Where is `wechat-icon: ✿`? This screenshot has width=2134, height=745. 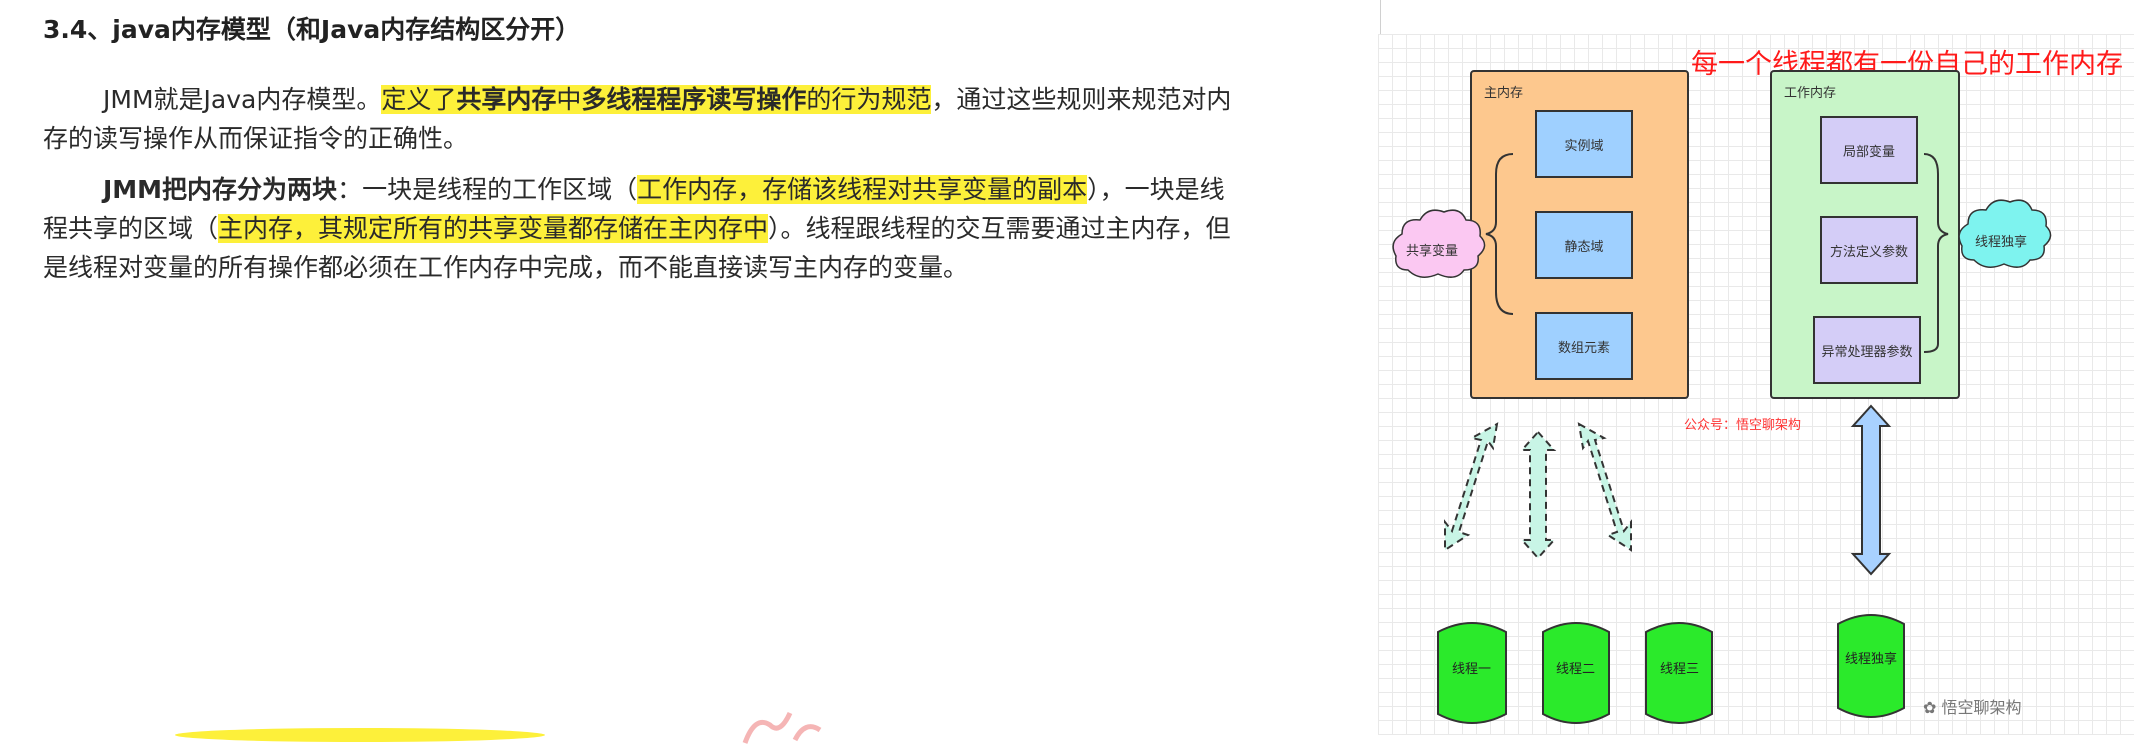 wechat-icon: ✿ is located at coordinates (1930, 707).